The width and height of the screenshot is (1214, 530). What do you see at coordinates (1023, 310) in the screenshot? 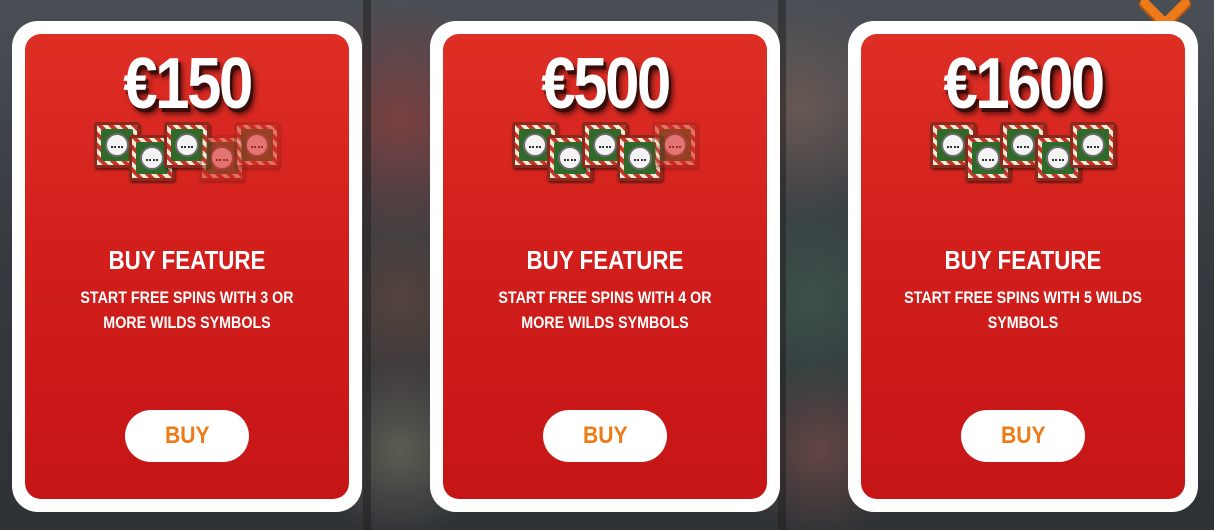
I see `card-description: START FREE SPINS WITH 5 WILDS SYMBOLS` at bounding box center [1023, 310].